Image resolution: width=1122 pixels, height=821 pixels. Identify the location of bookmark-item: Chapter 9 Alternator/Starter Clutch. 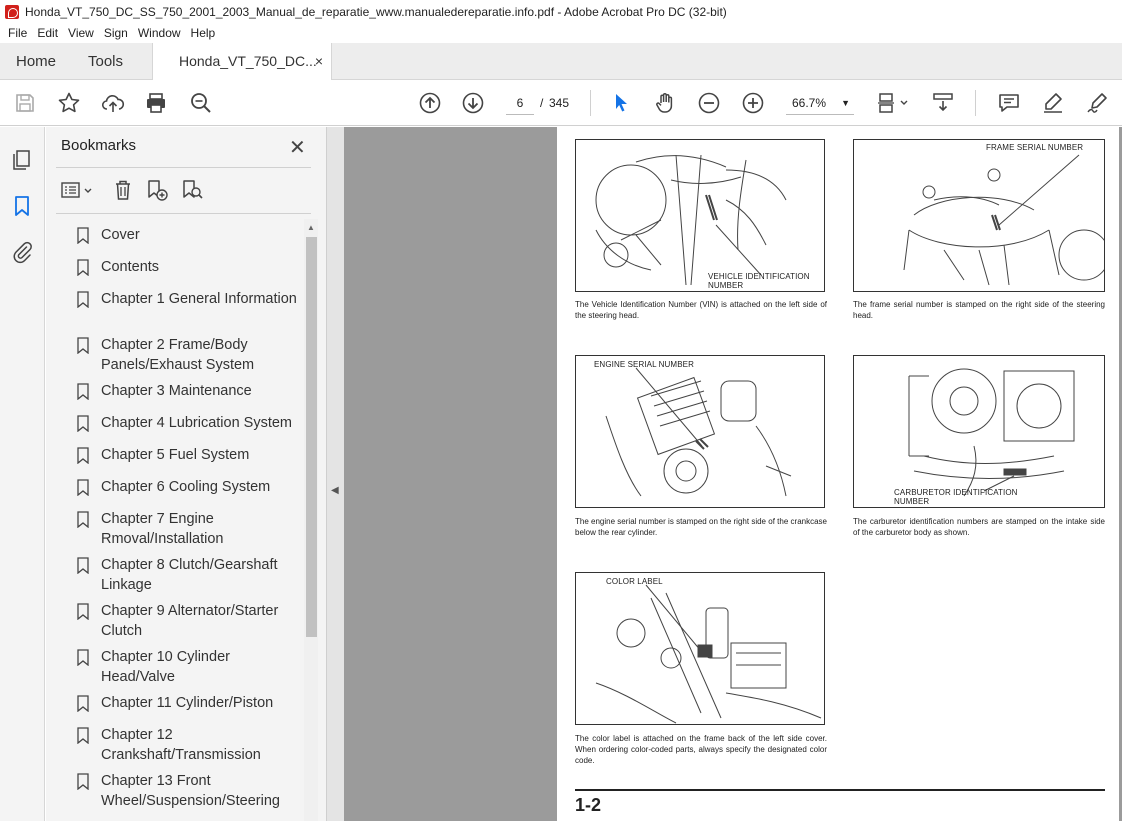
(190, 621).